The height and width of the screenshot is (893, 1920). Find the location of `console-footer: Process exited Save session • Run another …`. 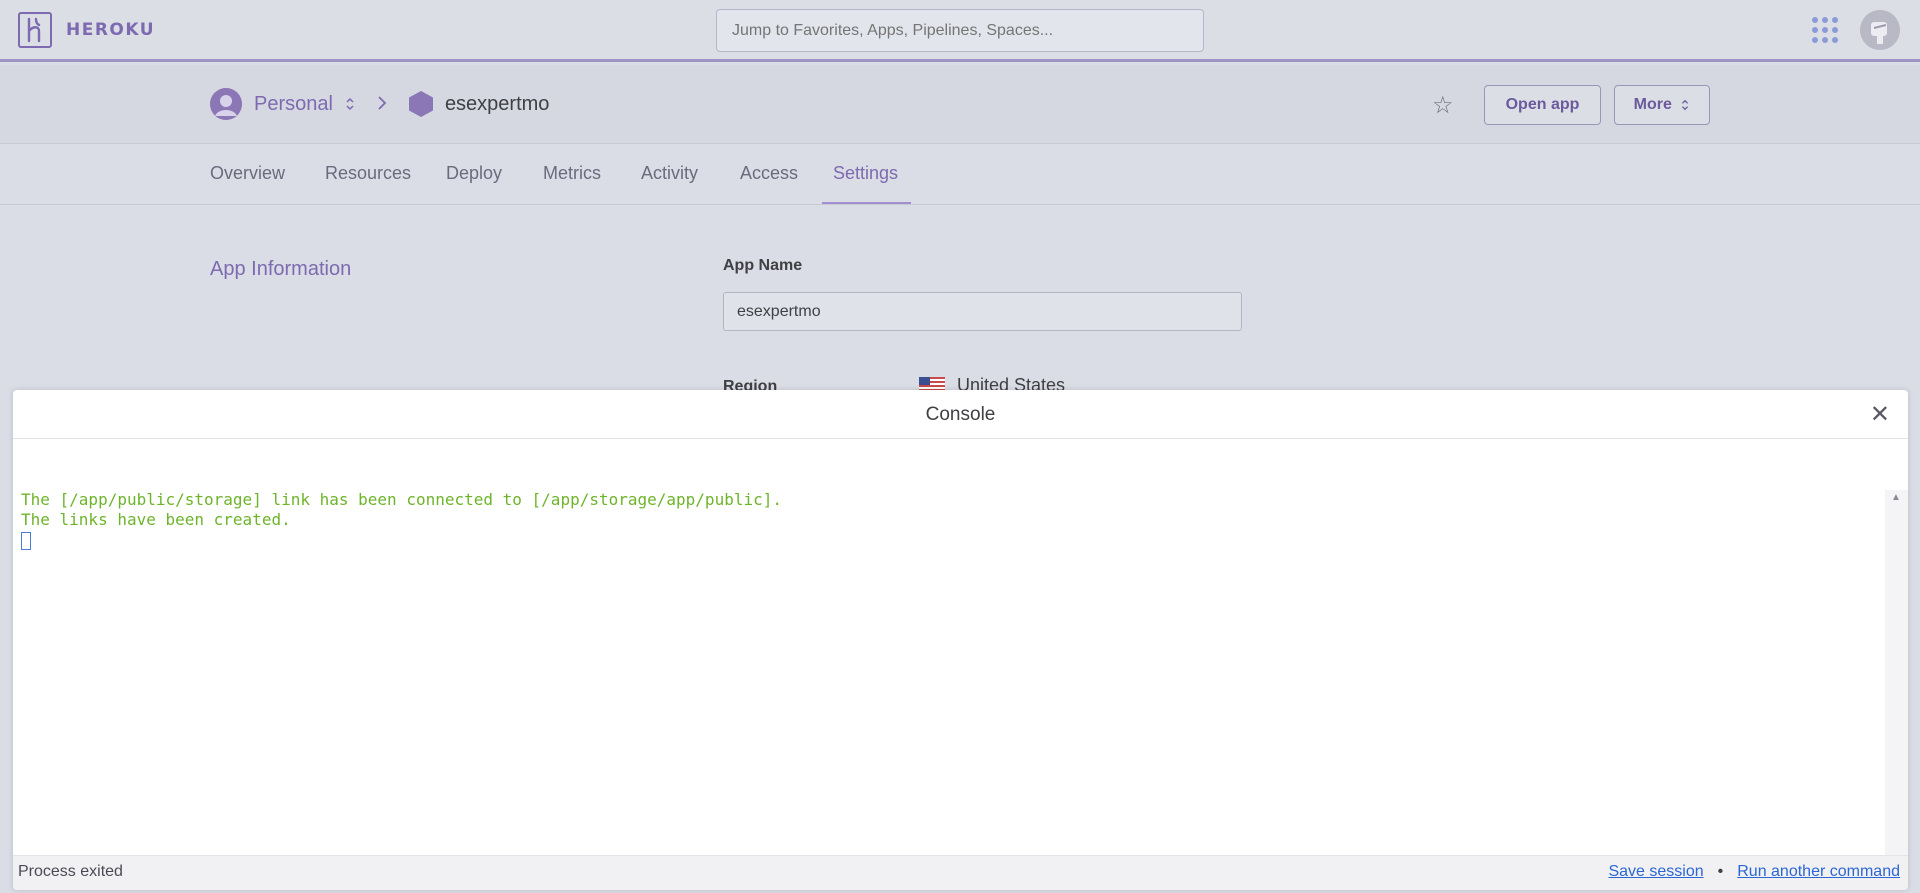

console-footer: Process exited Save session • Run another … is located at coordinates (960, 872).